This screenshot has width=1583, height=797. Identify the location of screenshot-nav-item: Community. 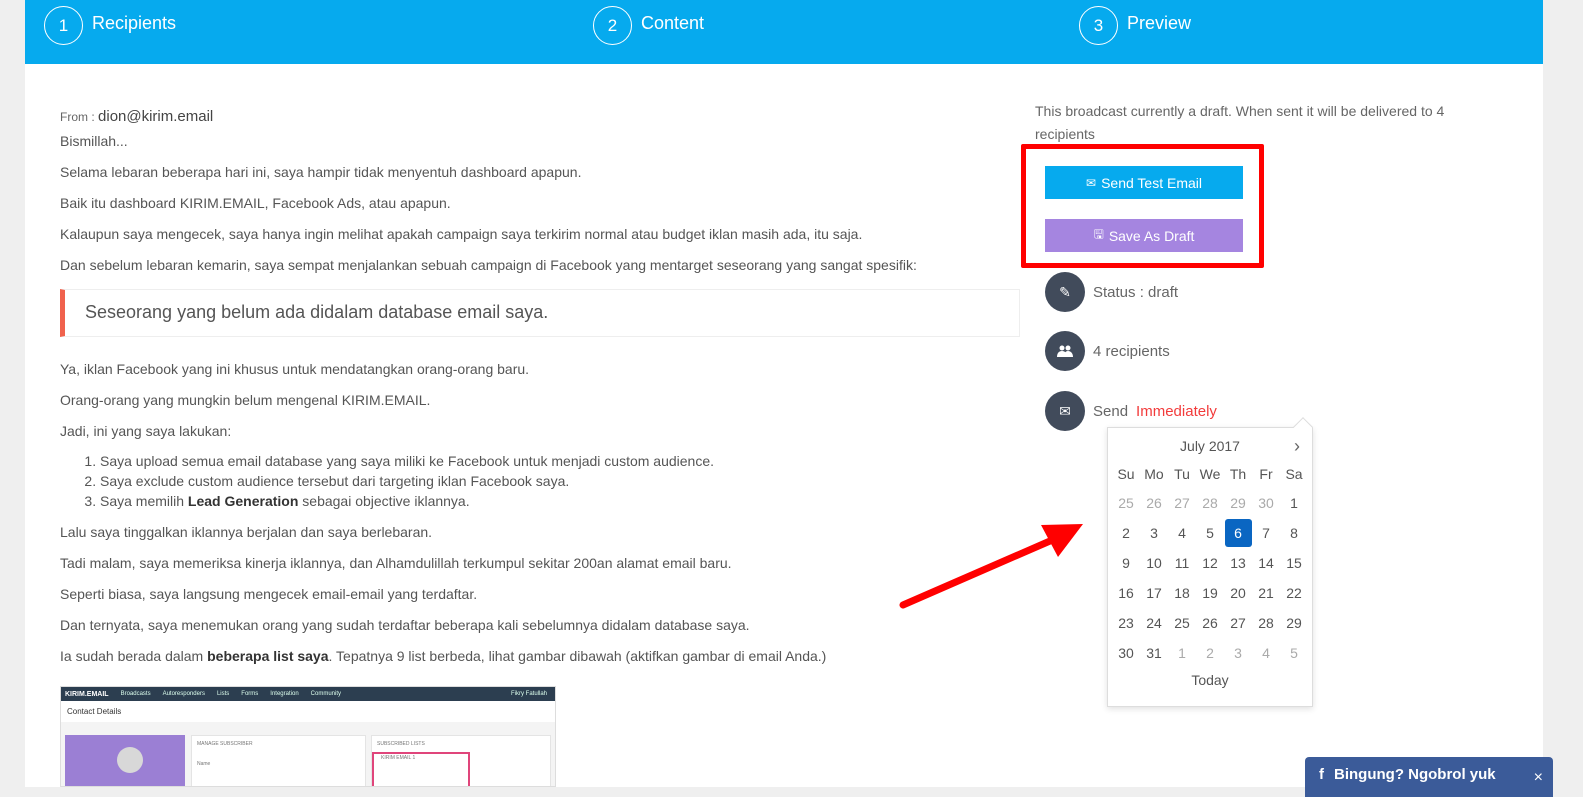
(325, 694).